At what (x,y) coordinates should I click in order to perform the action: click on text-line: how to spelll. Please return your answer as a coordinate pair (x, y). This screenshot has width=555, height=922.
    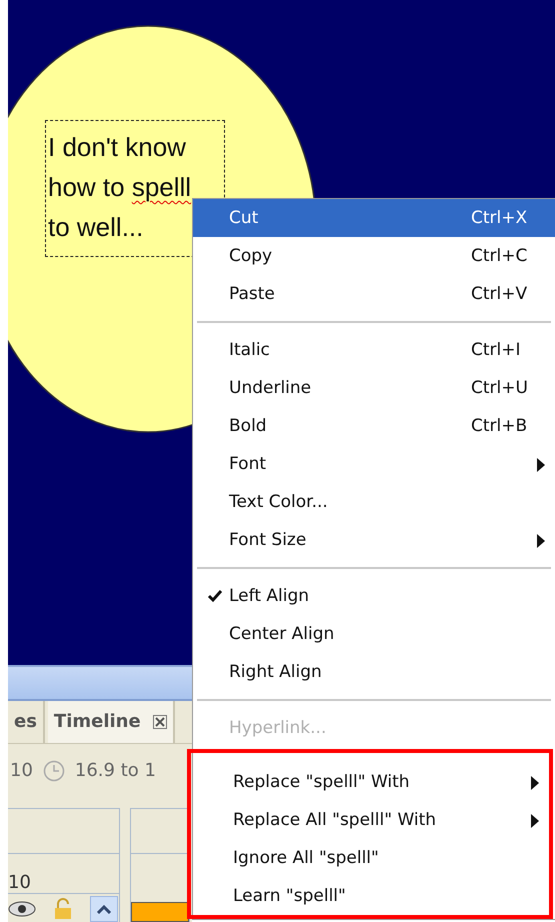
    Looking at the image, I should click on (120, 187).